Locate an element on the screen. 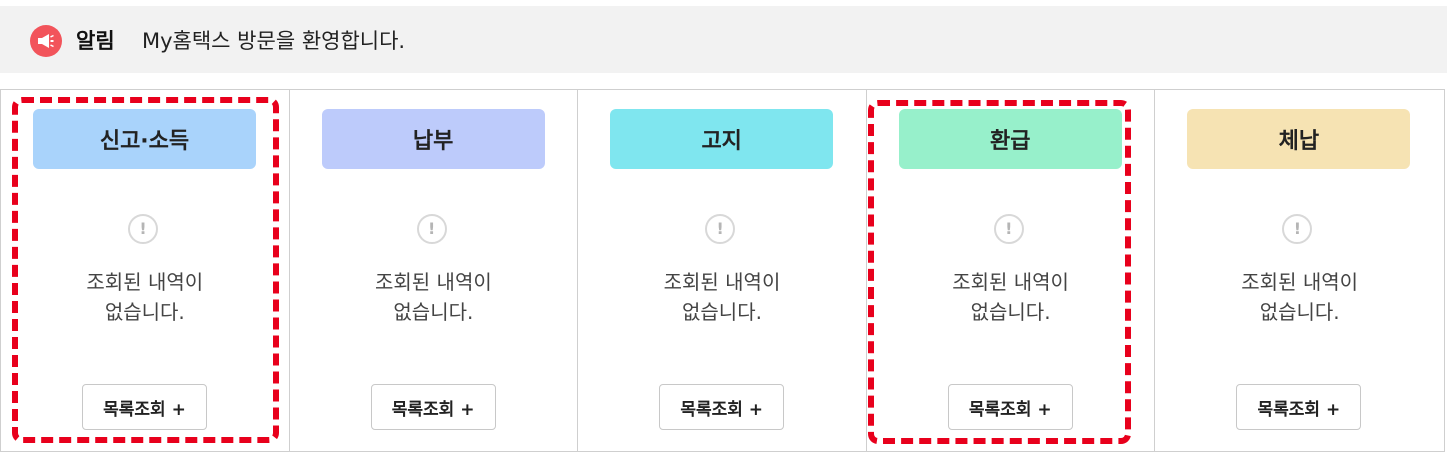  notice-message: My홈택스 방문을 환영합니다. is located at coordinates (274, 41).